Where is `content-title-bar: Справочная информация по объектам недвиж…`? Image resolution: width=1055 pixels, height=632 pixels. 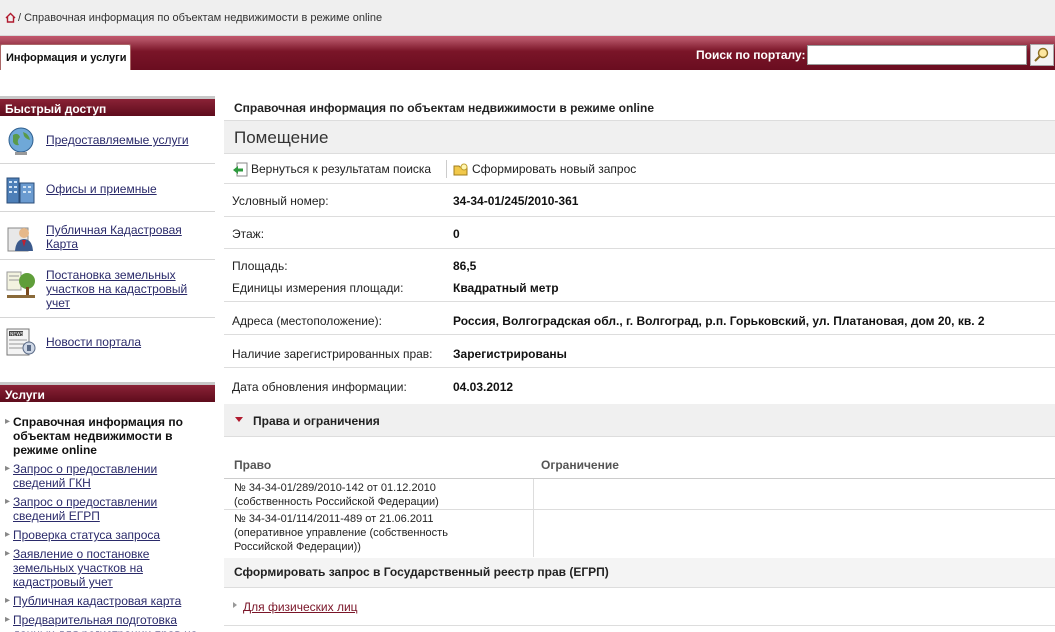 content-title-bar: Справочная информация по объектам недвиж… is located at coordinates (639, 108).